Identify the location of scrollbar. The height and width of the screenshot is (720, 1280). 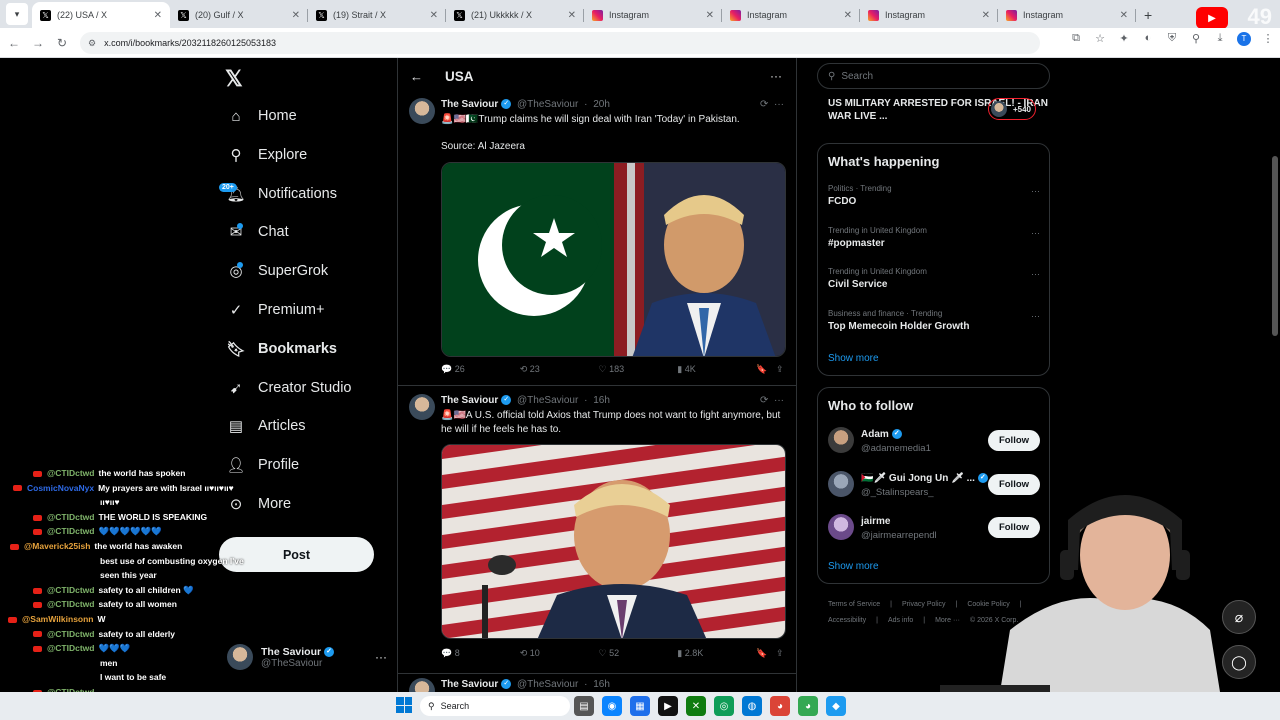
(1275, 375).